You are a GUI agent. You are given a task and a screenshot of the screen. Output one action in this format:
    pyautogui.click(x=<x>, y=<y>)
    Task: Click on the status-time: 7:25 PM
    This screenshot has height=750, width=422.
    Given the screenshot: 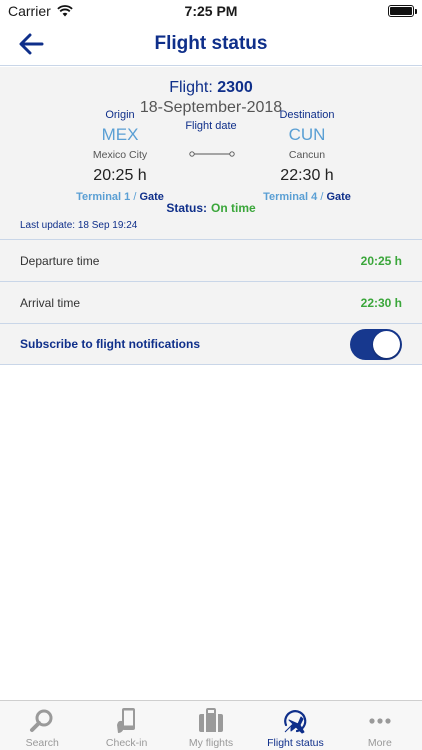 What is the action you would take?
    pyautogui.click(x=211, y=11)
    